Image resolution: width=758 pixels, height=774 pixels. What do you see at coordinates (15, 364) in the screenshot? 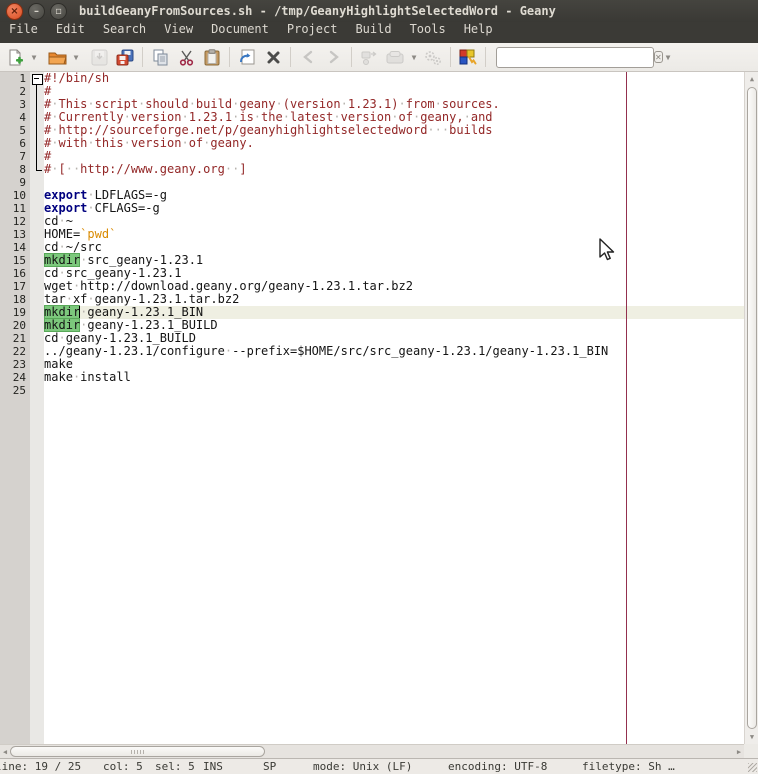
I see `line-number: 23` at bounding box center [15, 364].